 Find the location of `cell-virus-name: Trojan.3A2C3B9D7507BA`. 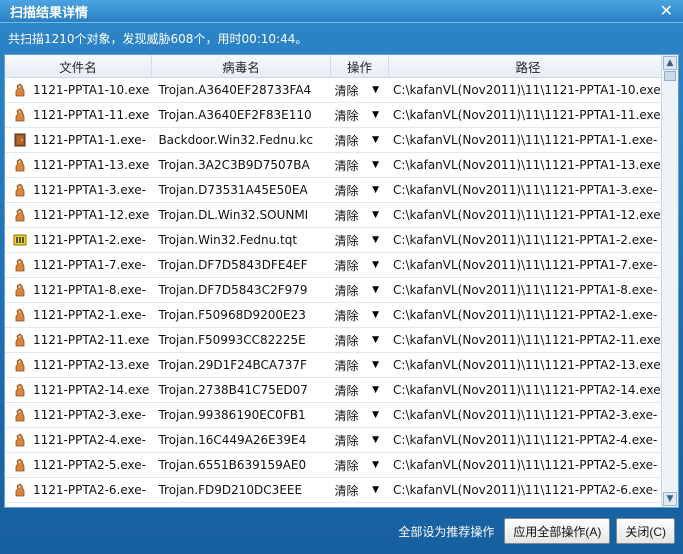

cell-virus-name: Trojan.3A2C3B9D7507BA is located at coordinates (234, 165).